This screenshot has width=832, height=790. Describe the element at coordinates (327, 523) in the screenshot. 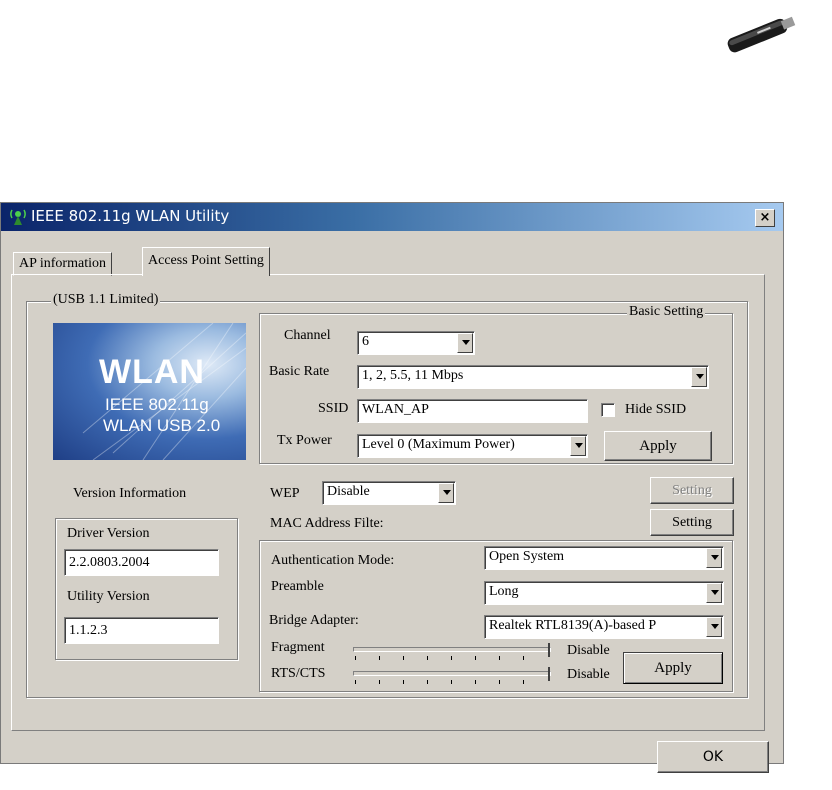

I see `mac-filter-label: MAC Address Filte:` at that location.